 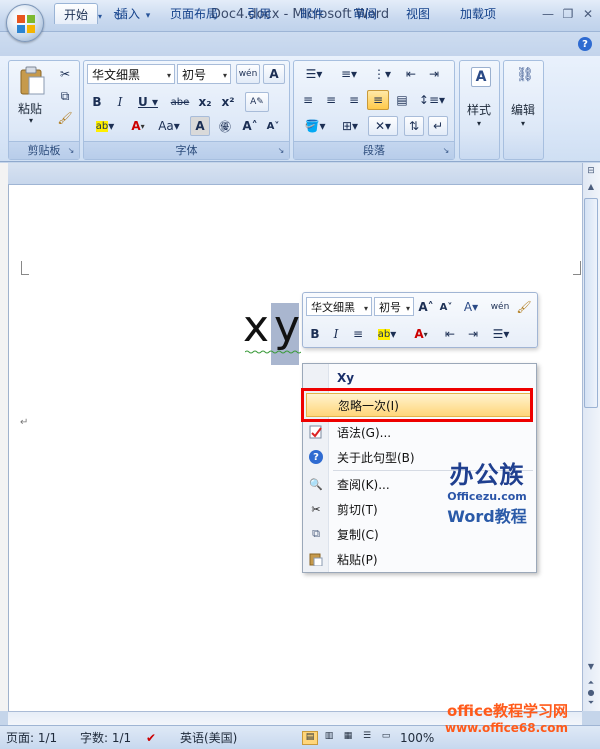 What do you see at coordinates (568, 14) in the screenshot?
I see `restore-button: ❐` at bounding box center [568, 14].